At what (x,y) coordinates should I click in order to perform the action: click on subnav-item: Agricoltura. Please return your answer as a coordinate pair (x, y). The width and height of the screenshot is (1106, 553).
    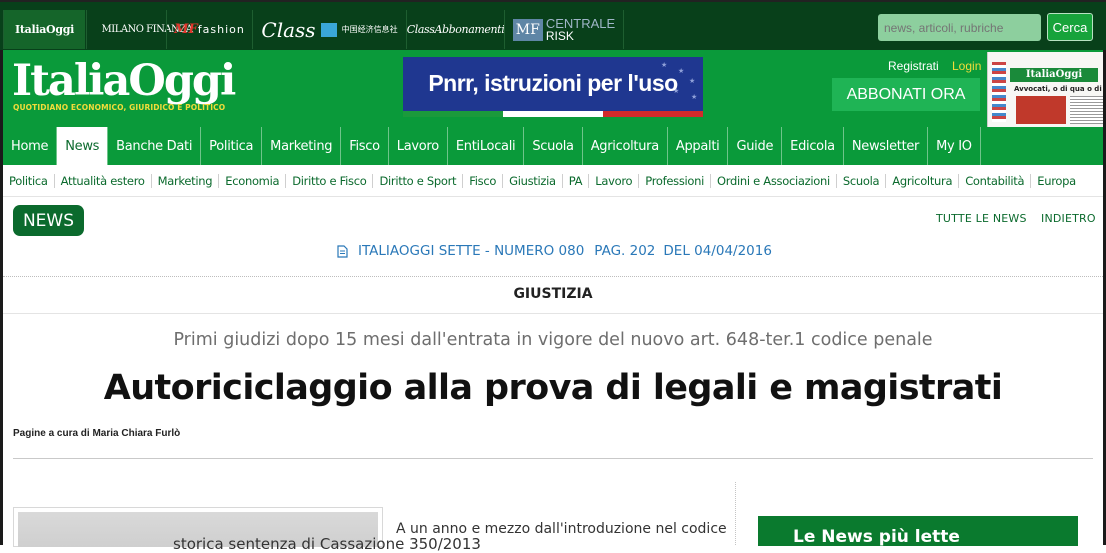
    Looking at the image, I should click on (923, 180).